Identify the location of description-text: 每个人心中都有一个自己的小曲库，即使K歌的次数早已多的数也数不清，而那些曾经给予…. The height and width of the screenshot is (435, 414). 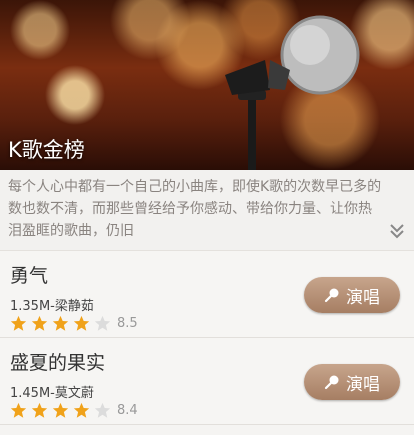
(195, 209).